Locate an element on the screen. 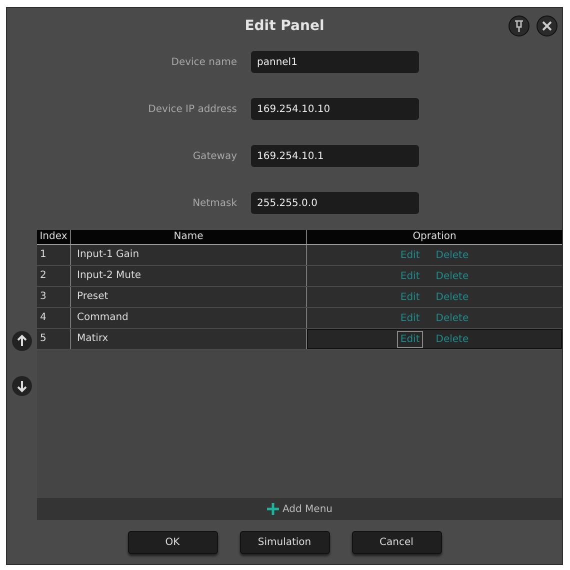  column-header: Name is located at coordinates (189, 237).